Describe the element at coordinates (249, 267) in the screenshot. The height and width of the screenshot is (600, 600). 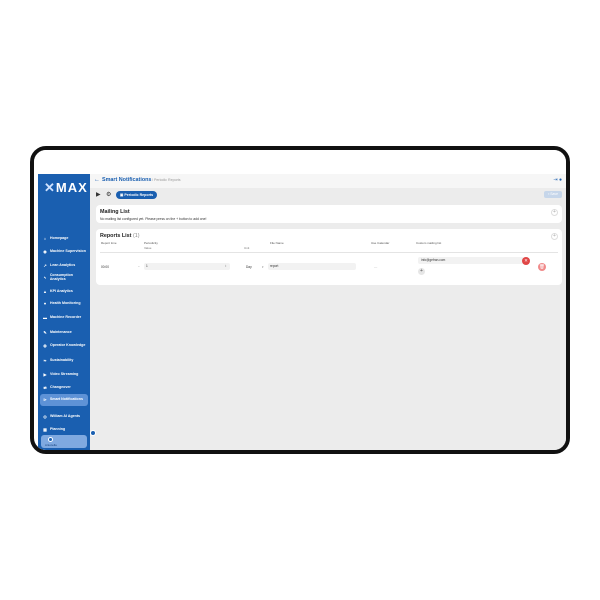
I see `periodicity-unit-value: Day` at that location.